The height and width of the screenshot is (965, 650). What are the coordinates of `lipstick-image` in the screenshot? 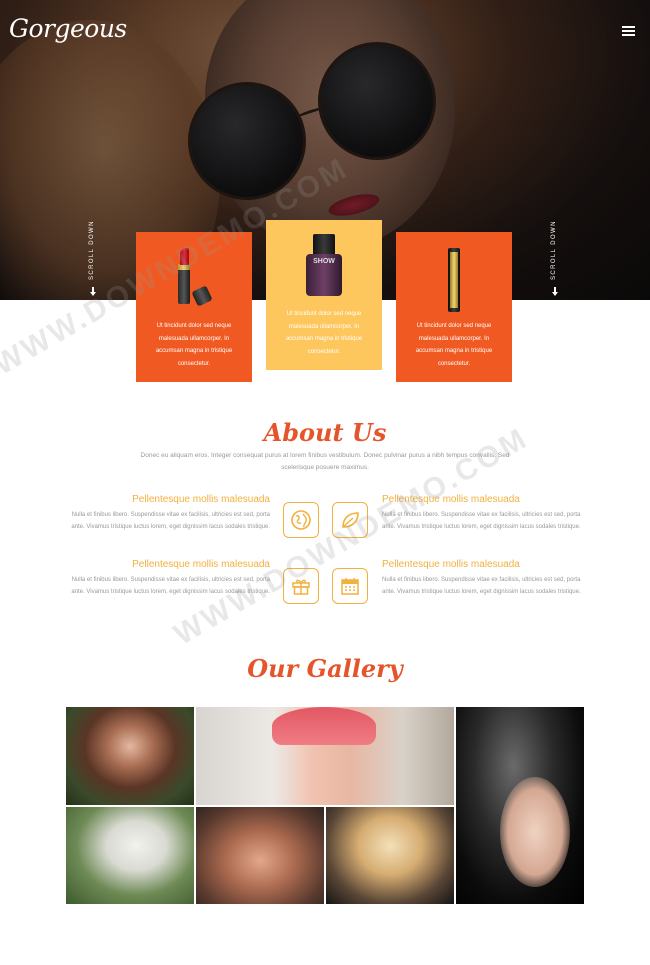 It's located at (194, 276).